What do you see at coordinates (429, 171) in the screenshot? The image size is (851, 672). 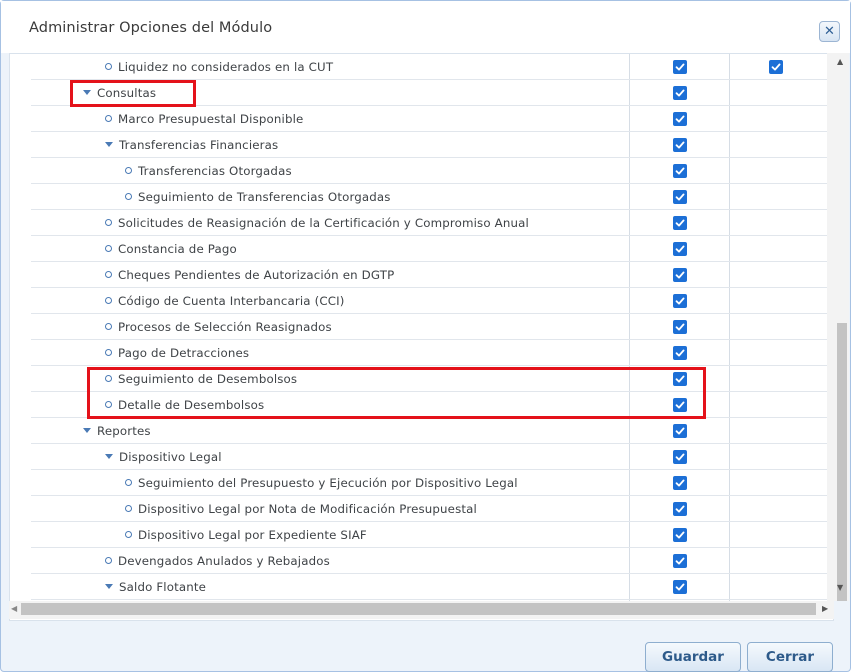 I see `tree-row: Transferencias Otorgadas` at bounding box center [429, 171].